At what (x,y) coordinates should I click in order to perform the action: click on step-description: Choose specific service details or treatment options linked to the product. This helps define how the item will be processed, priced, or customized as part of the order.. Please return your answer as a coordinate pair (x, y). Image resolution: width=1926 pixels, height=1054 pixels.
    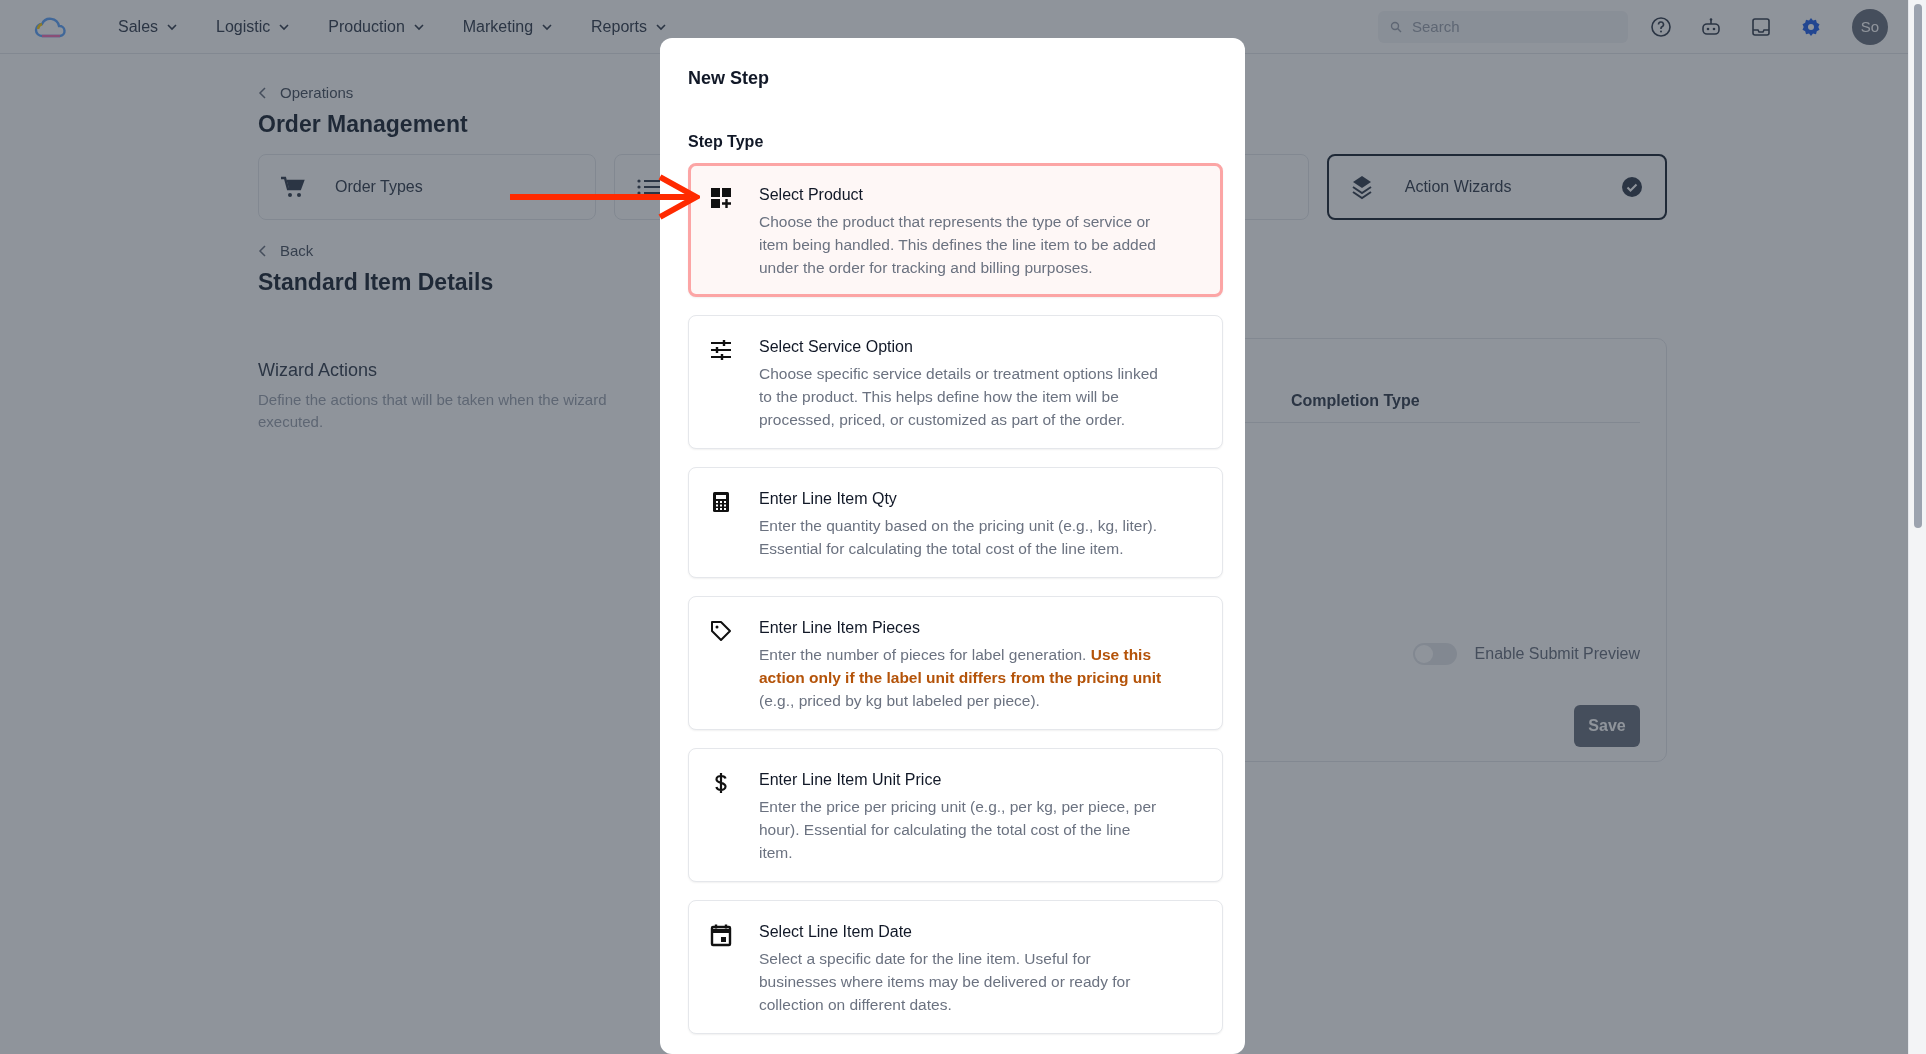
    Looking at the image, I should click on (959, 397).